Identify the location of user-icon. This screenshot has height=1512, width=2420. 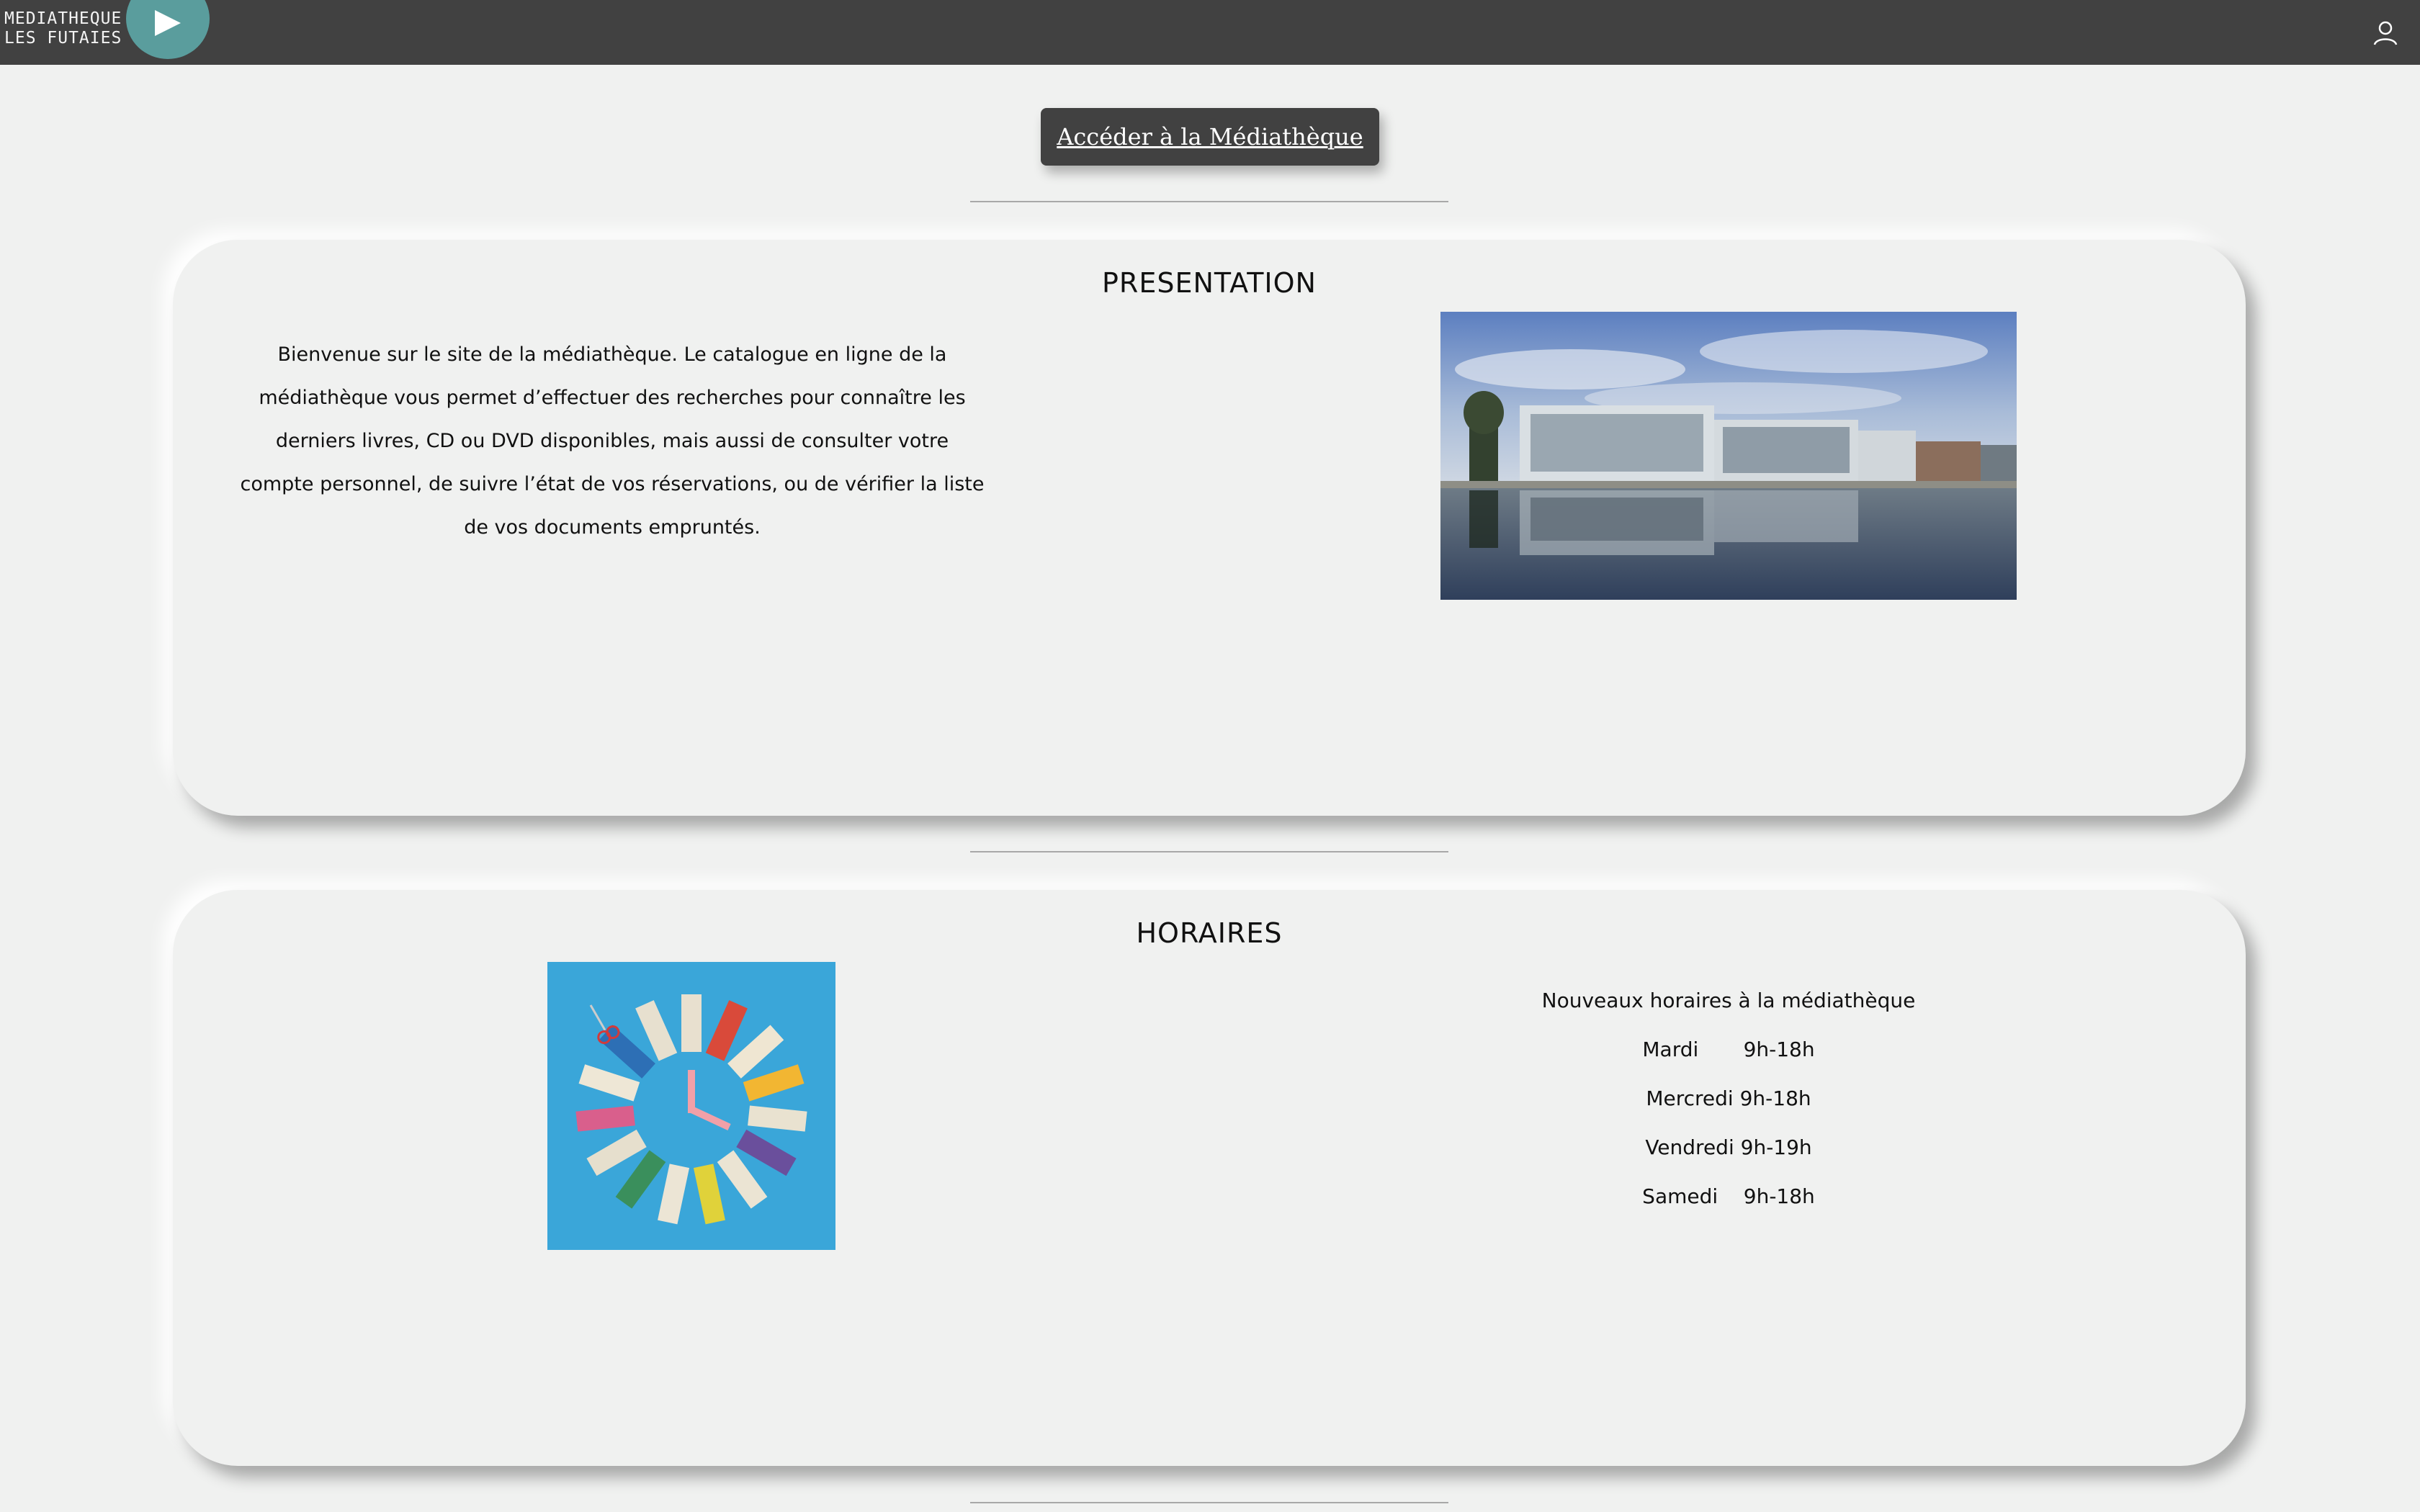
(2385, 33).